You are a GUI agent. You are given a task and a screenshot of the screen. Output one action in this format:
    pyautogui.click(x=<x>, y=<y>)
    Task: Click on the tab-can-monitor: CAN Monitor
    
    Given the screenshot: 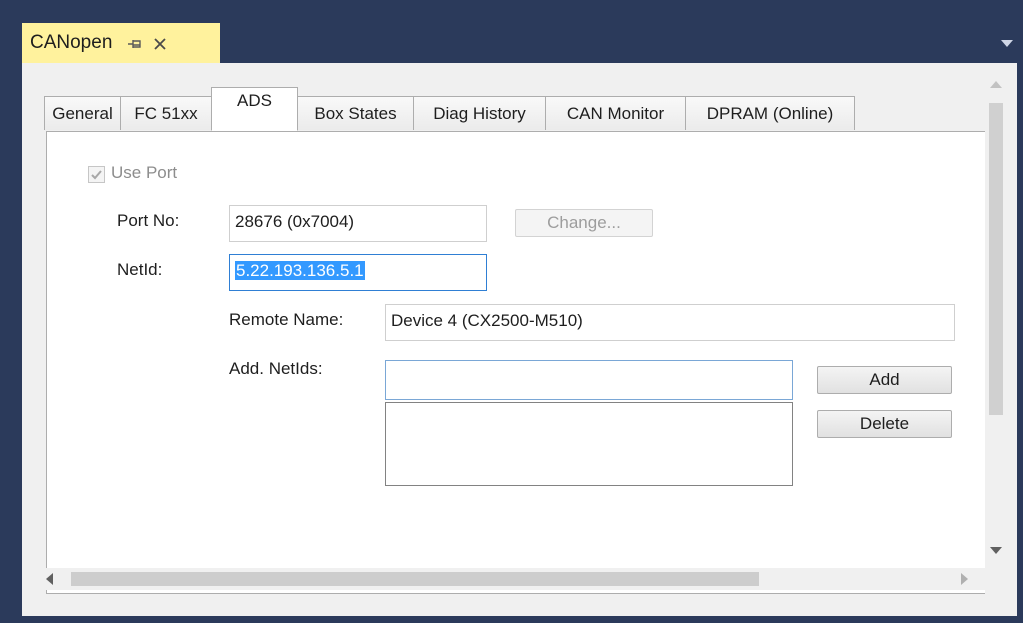 What is the action you would take?
    pyautogui.click(x=615, y=113)
    